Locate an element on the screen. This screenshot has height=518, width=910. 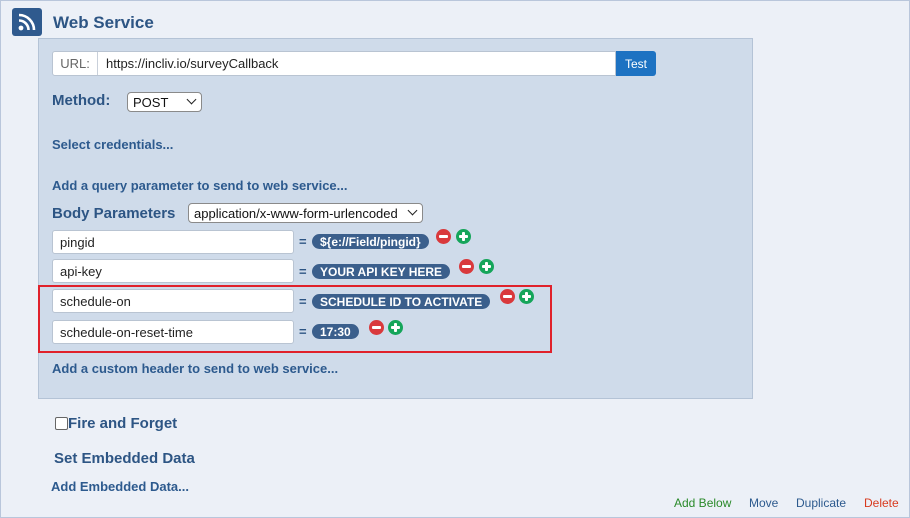
method-select: POST is located at coordinates (164, 102).